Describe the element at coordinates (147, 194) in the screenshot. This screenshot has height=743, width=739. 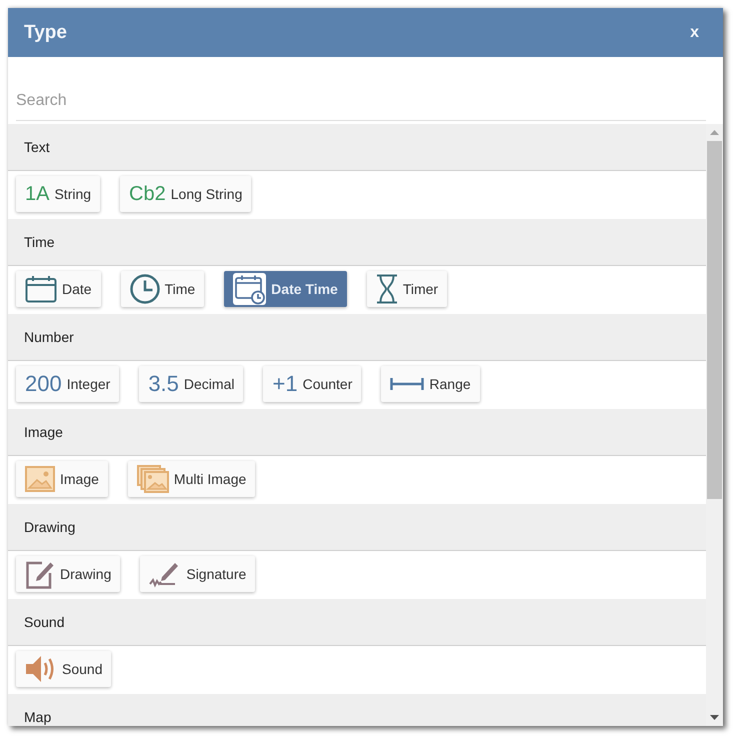
I see `glyph-text: Cb2` at that location.